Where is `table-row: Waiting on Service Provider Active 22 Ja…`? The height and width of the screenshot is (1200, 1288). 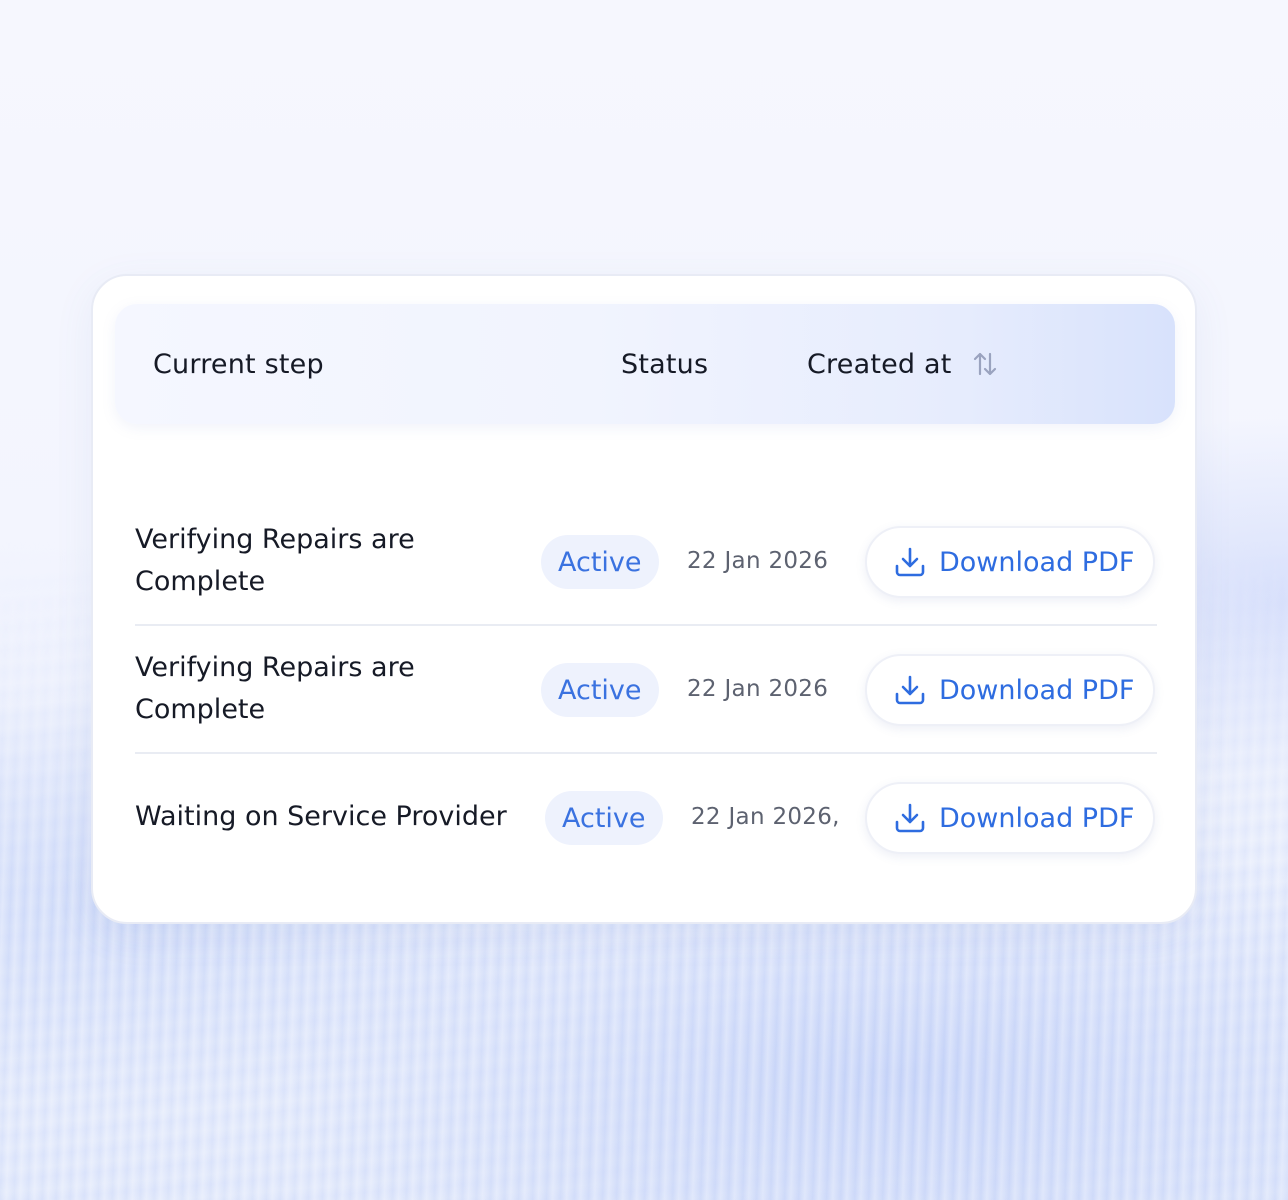
table-row: Waiting on Service Provider Active 22 Ja… is located at coordinates (646, 818).